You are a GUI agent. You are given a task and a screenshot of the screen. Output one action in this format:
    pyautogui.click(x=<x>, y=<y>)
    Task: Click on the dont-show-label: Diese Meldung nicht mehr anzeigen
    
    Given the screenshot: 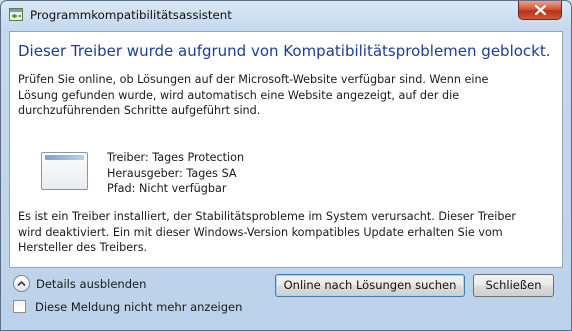 What is the action you would take?
    pyautogui.click(x=138, y=307)
    